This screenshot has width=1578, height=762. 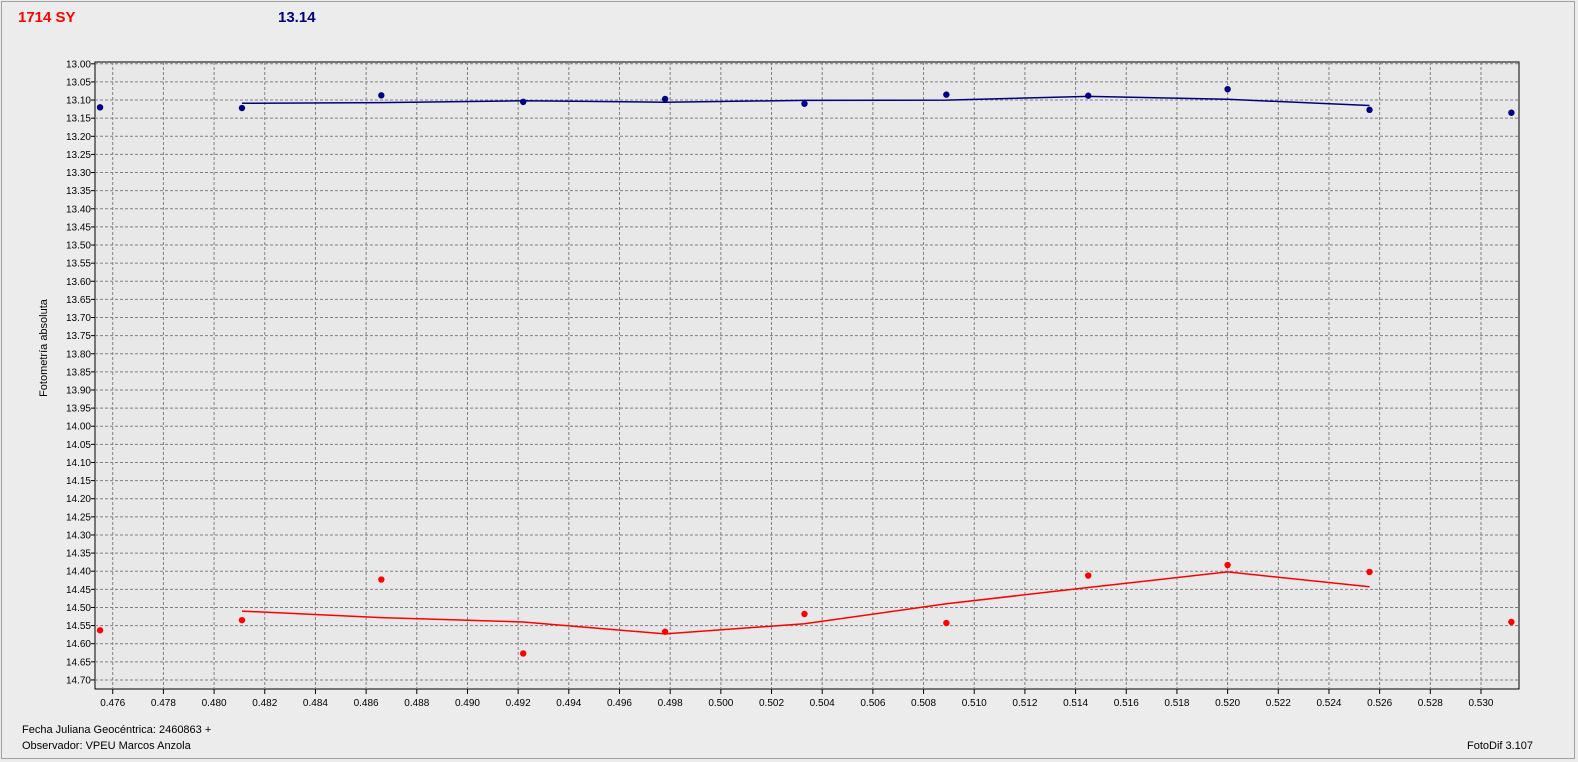 What do you see at coordinates (78, 82) in the screenshot?
I see `y-tick-label: 13.05` at bounding box center [78, 82].